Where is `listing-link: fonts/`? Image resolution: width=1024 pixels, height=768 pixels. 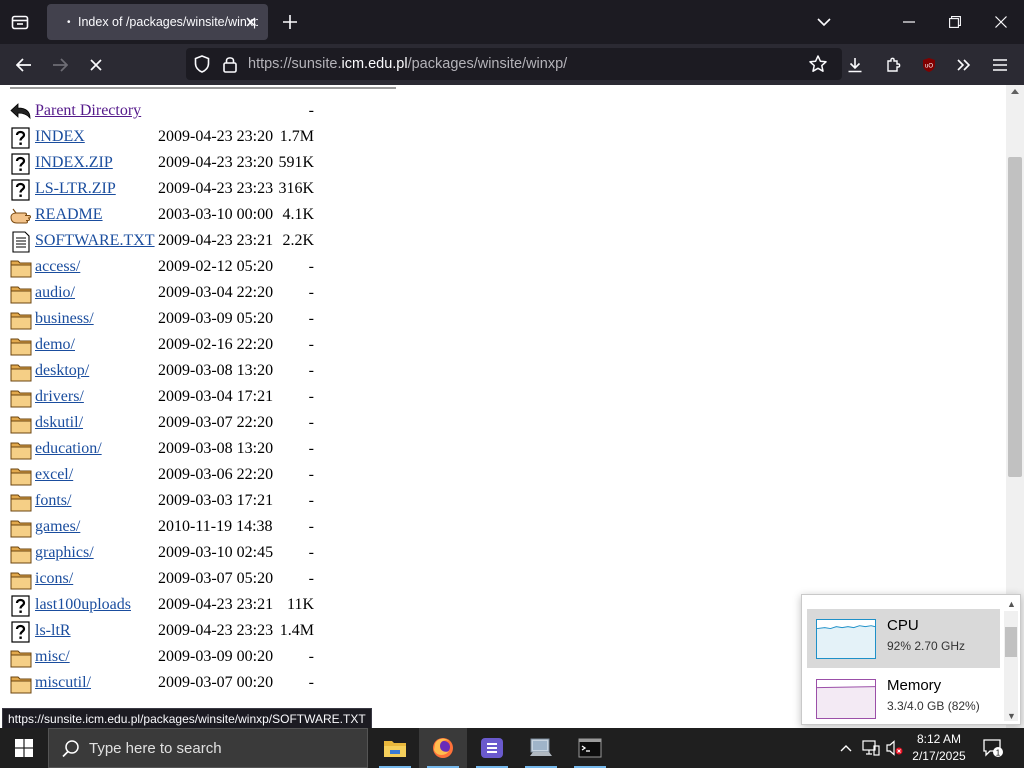
listing-link: fonts/ is located at coordinates (53, 501).